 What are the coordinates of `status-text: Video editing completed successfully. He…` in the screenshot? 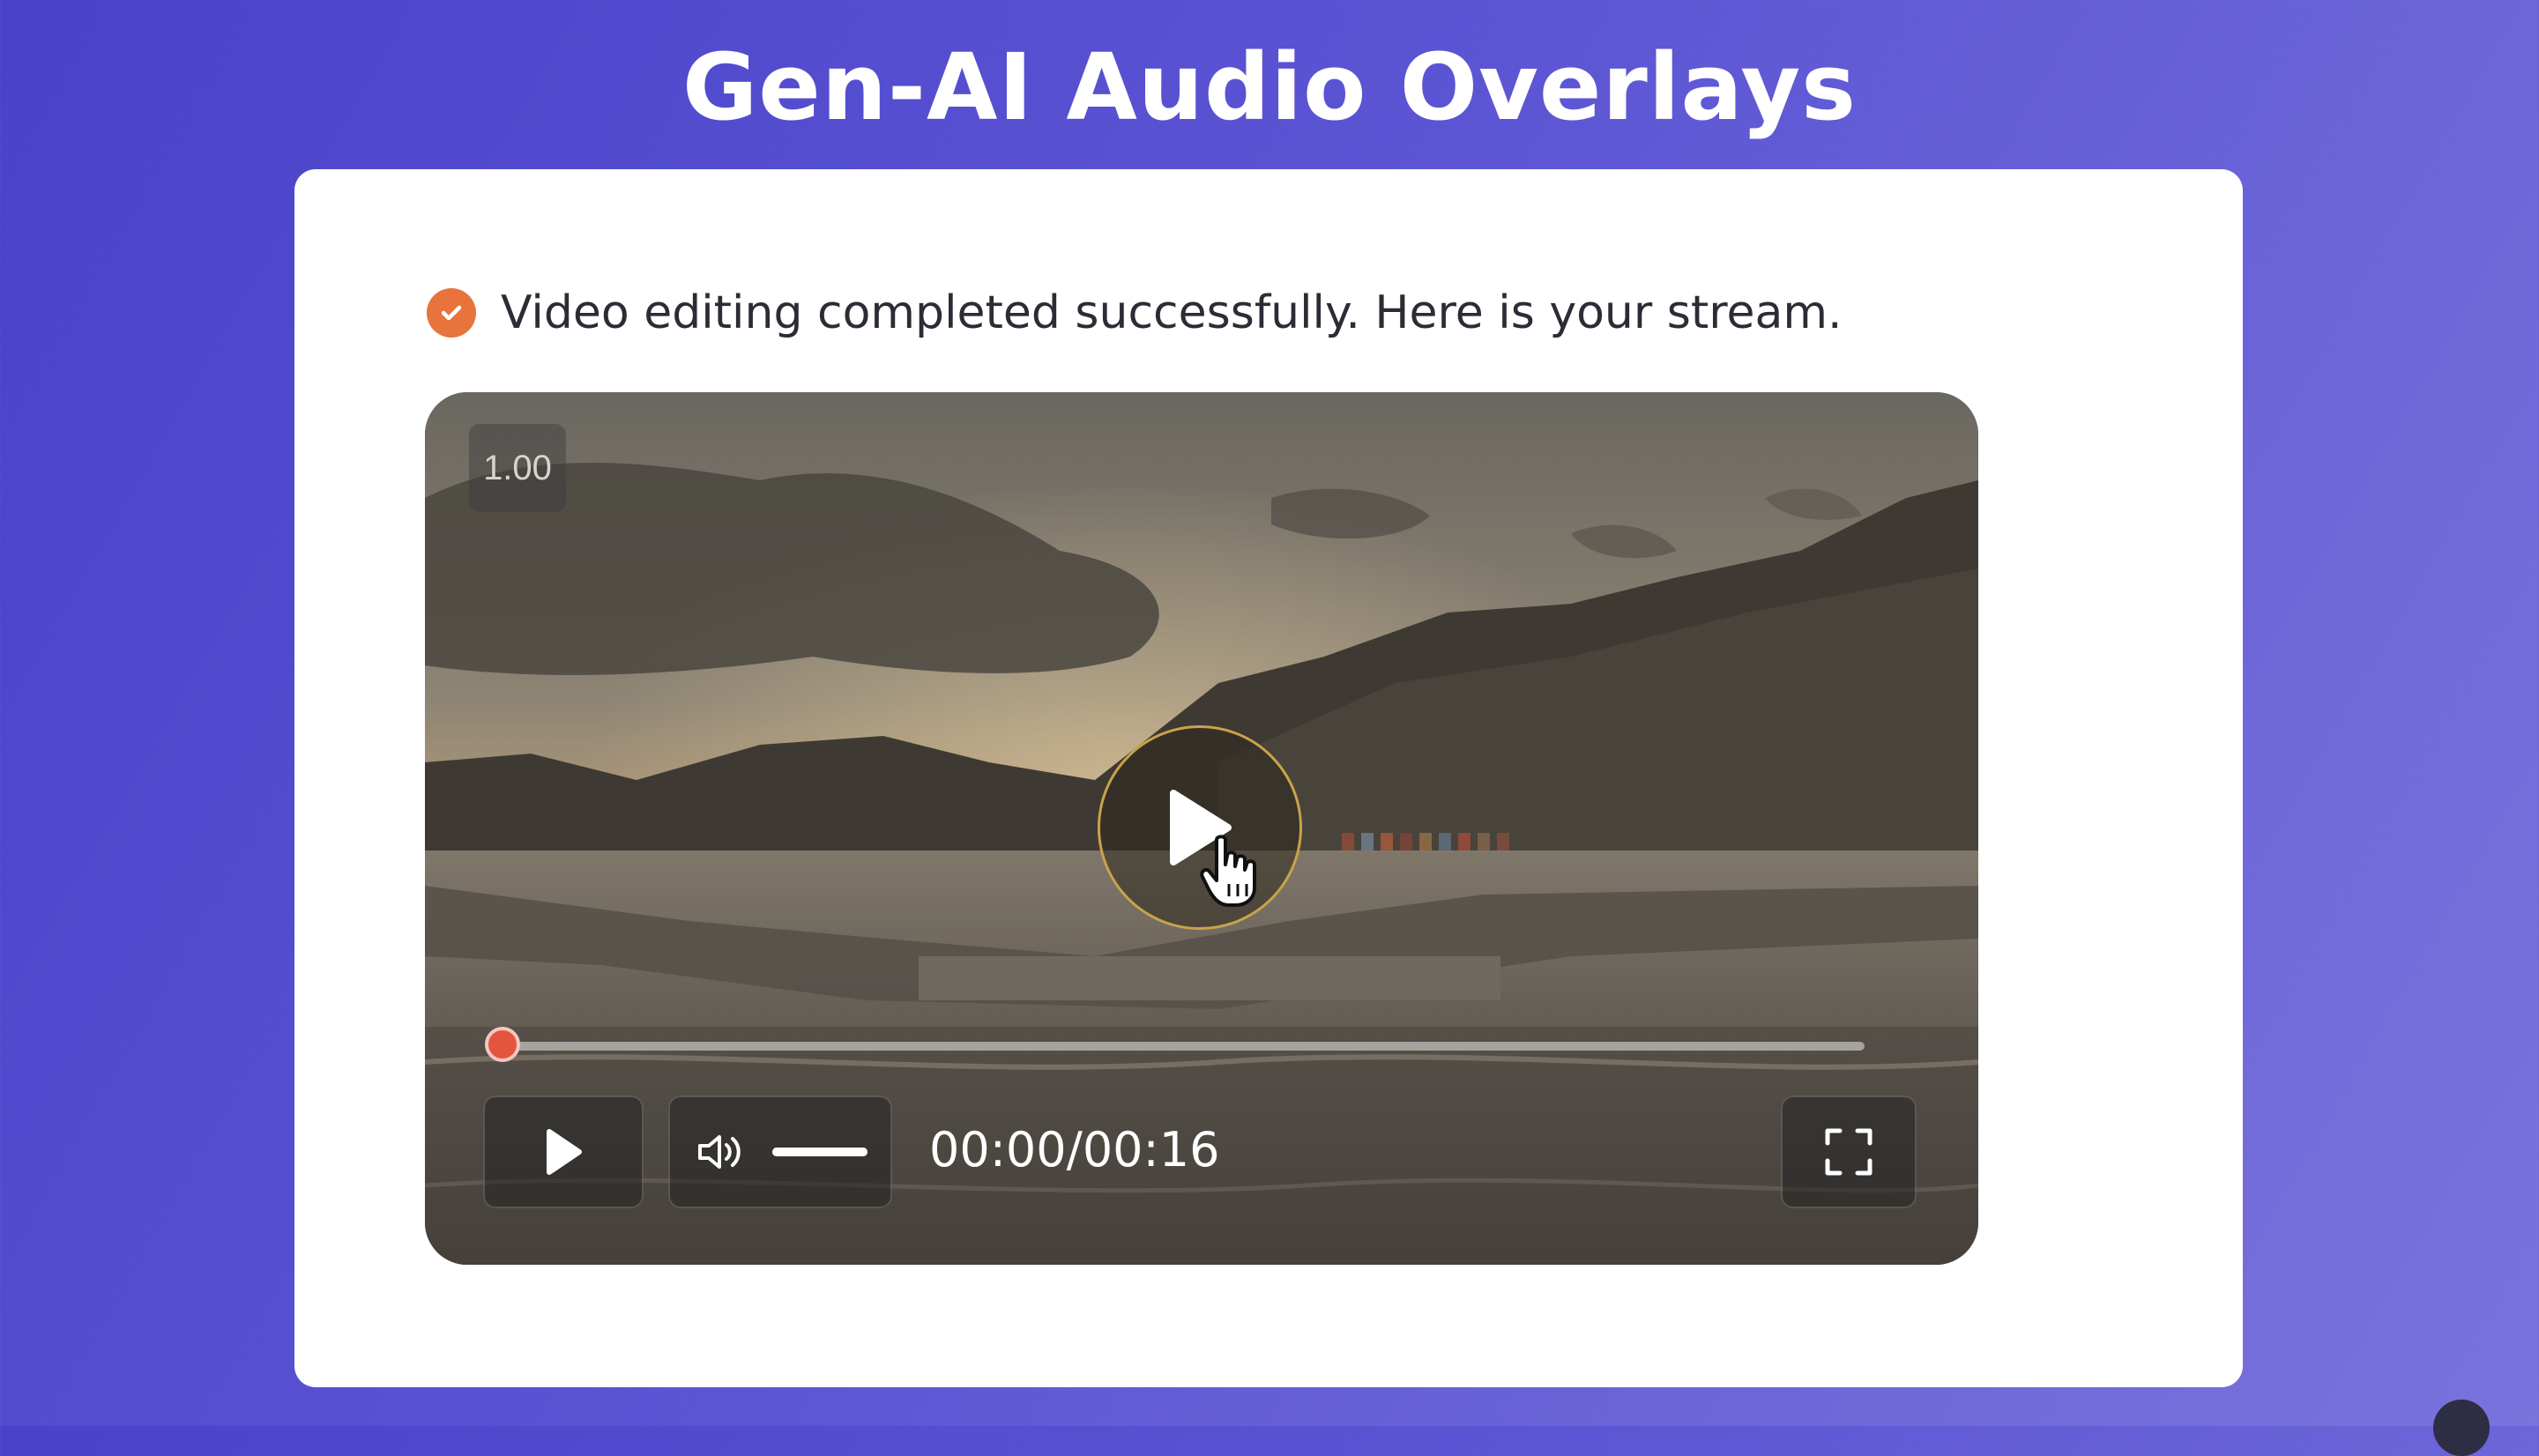 It's located at (1172, 312).